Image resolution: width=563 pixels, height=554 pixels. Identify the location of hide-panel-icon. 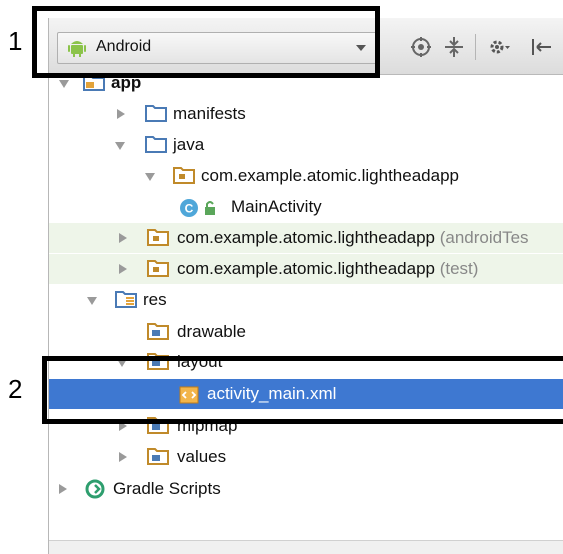
(541, 47).